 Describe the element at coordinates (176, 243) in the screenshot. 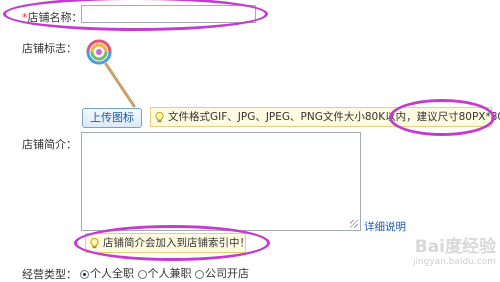

I see `index-tip-text: 店铺简介会加入到店铺索引中！` at that location.